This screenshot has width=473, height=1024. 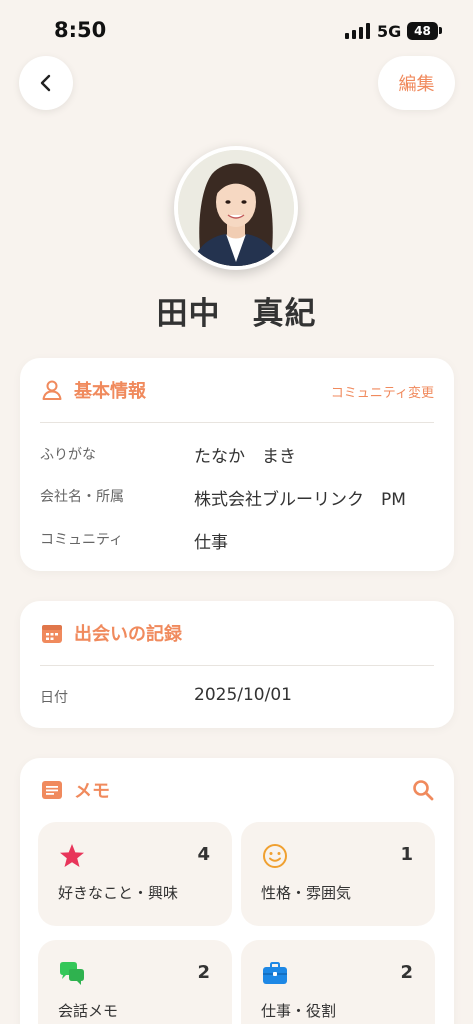 What do you see at coordinates (237, 790) in the screenshot?
I see `memo-header: メモ` at bounding box center [237, 790].